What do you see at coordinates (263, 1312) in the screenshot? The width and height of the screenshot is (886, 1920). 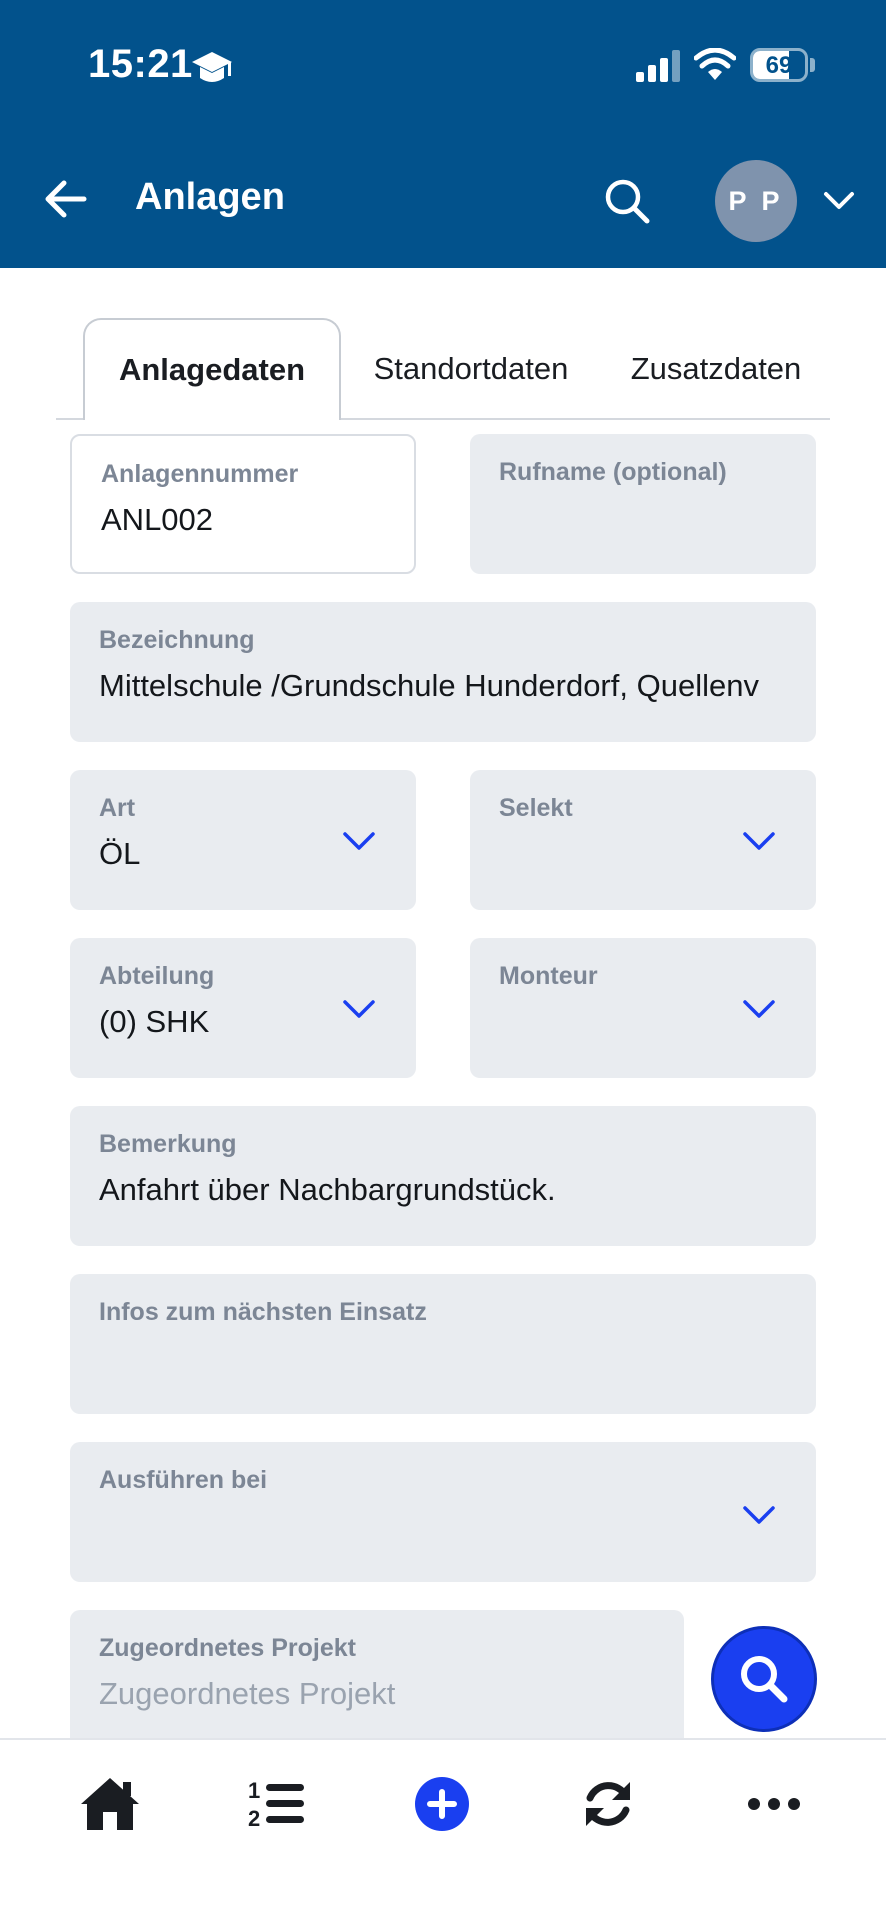 I see `field-label: Infos zum nächsten Einsatz` at bounding box center [263, 1312].